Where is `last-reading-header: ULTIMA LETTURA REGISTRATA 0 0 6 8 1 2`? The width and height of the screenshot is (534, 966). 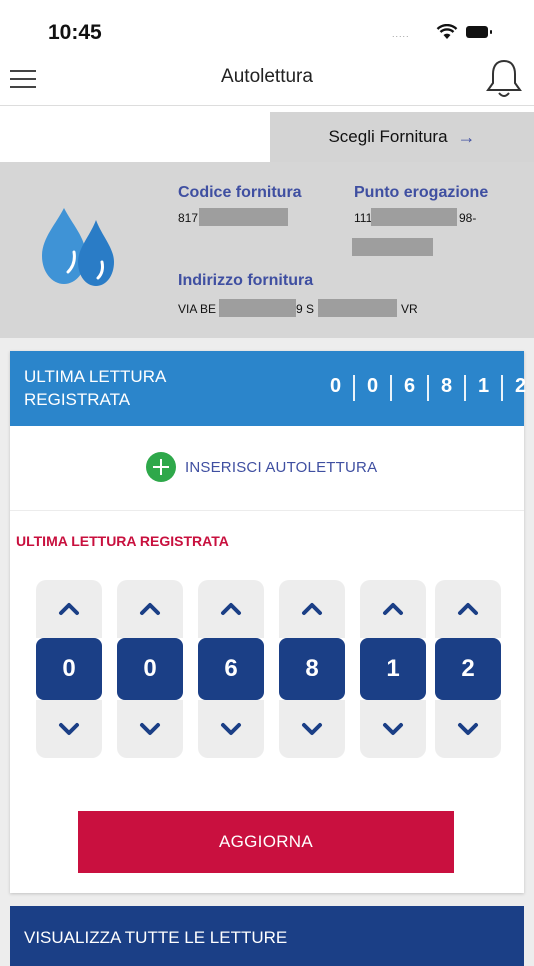 last-reading-header: ULTIMA LETTURA REGISTRATA 0 0 6 8 1 2 is located at coordinates (268, 388).